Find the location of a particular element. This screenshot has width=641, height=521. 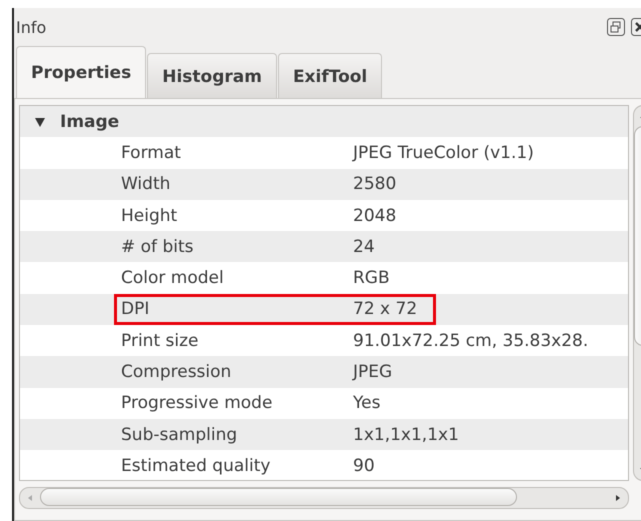

float-icon is located at coordinates (616, 27).